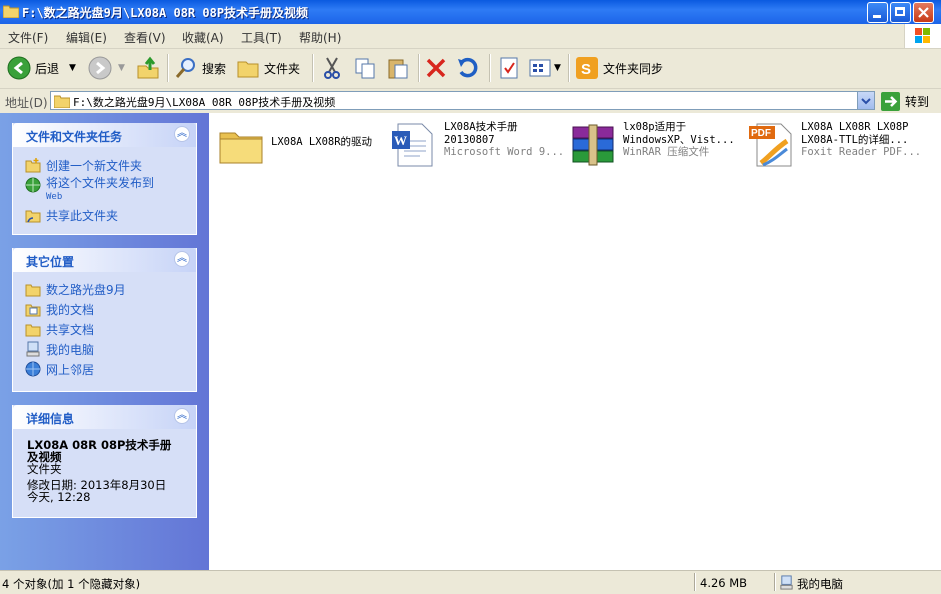  What do you see at coordinates (33, 165) in the screenshot?
I see `new-folder-icon` at bounding box center [33, 165].